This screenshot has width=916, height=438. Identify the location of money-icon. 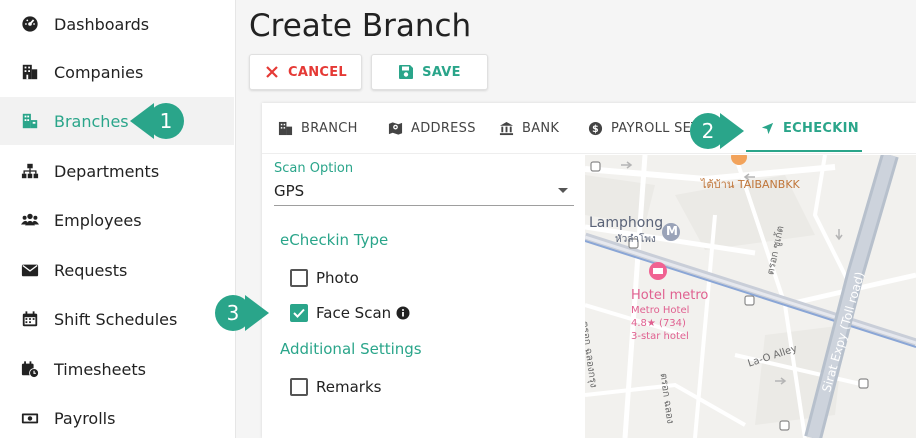
(30, 418).